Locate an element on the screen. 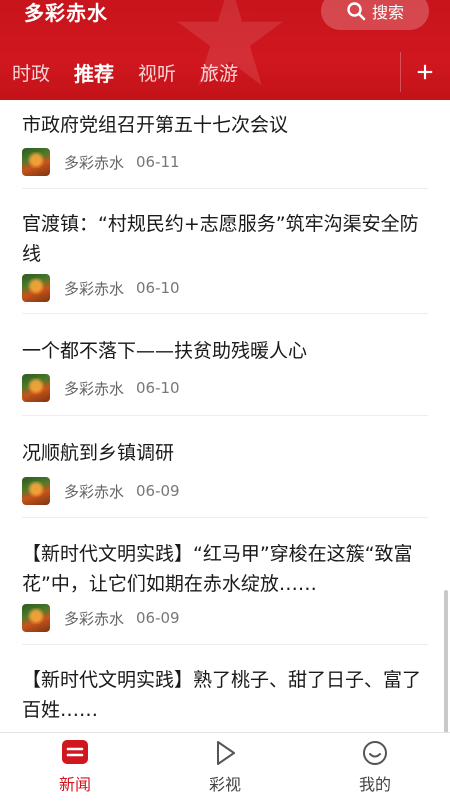 This screenshot has width=450, height=801. search-button: 搜索 is located at coordinates (375, 15).